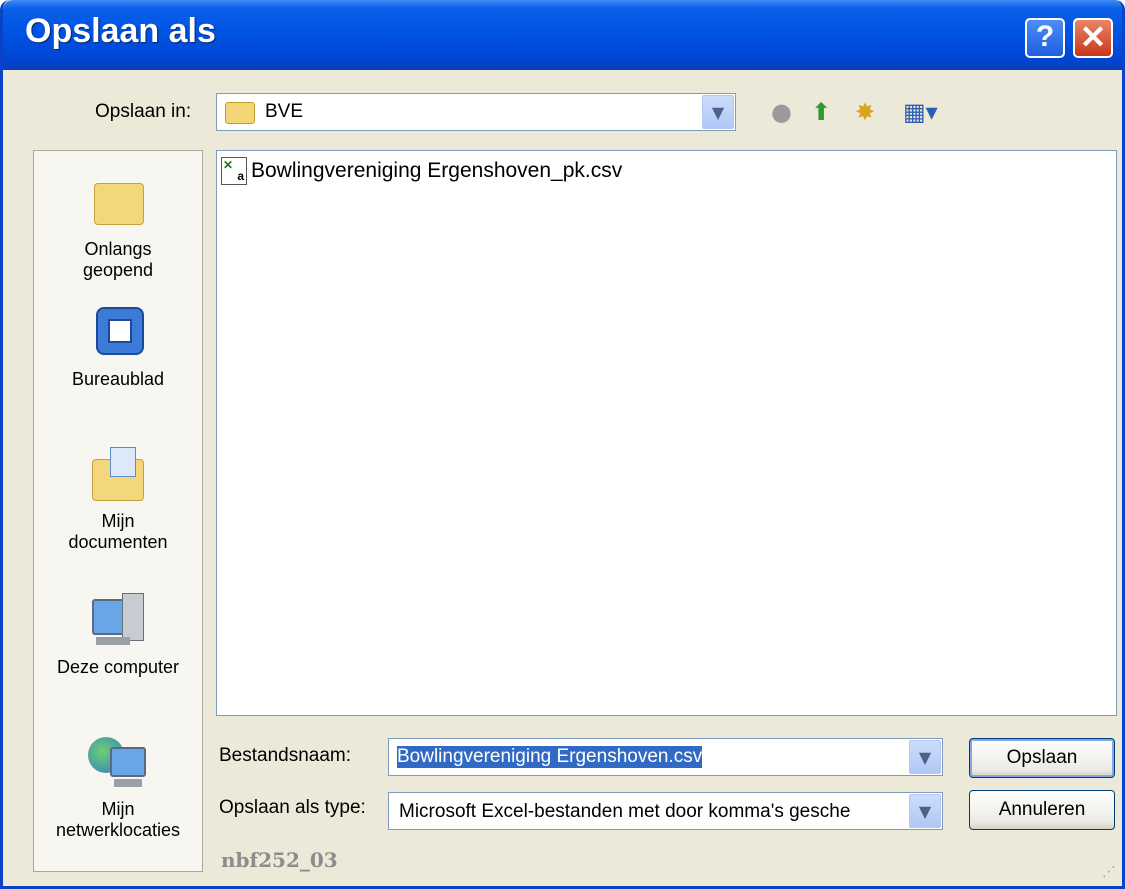 The width and height of the screenshot is (1125, 889). I want to click on place-label: Onlangs, so click(118, 249).